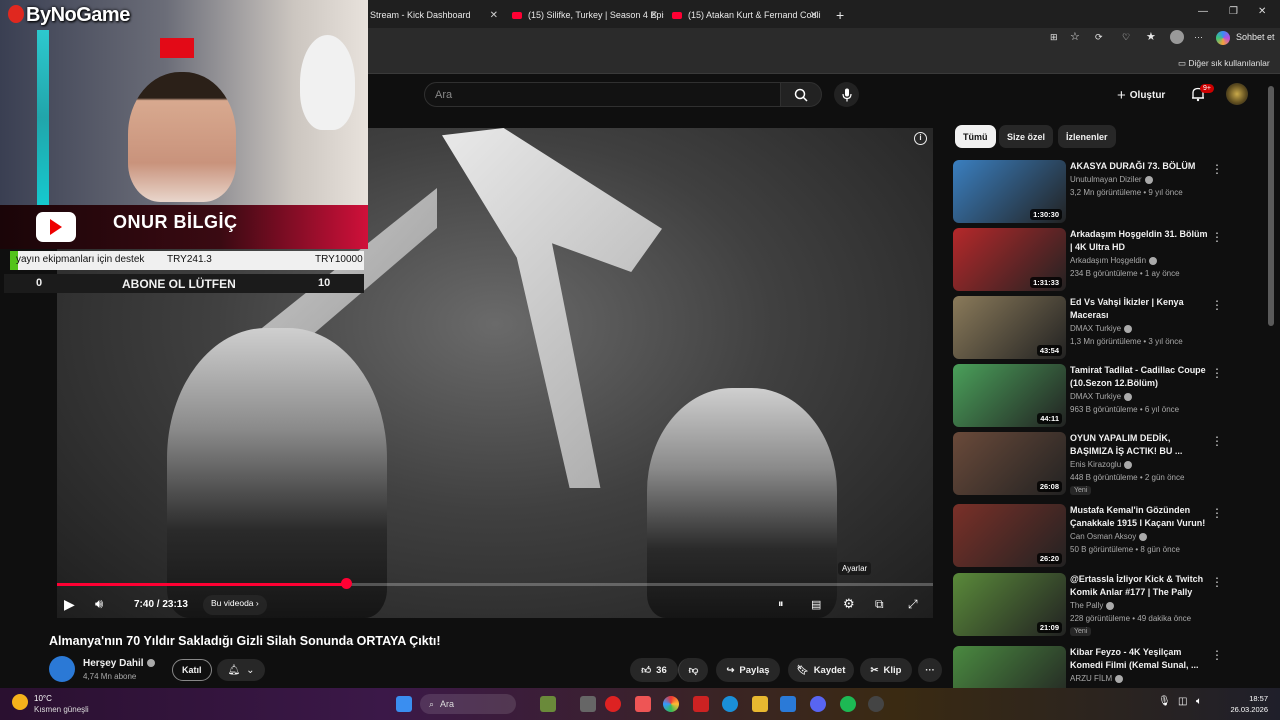 The width and height of the screenshot is (1280, 720). What do you see at coordinates (849, 604) in the screenshot?
I see `settings-icon: ⚙` at bounding box center [849, 604].